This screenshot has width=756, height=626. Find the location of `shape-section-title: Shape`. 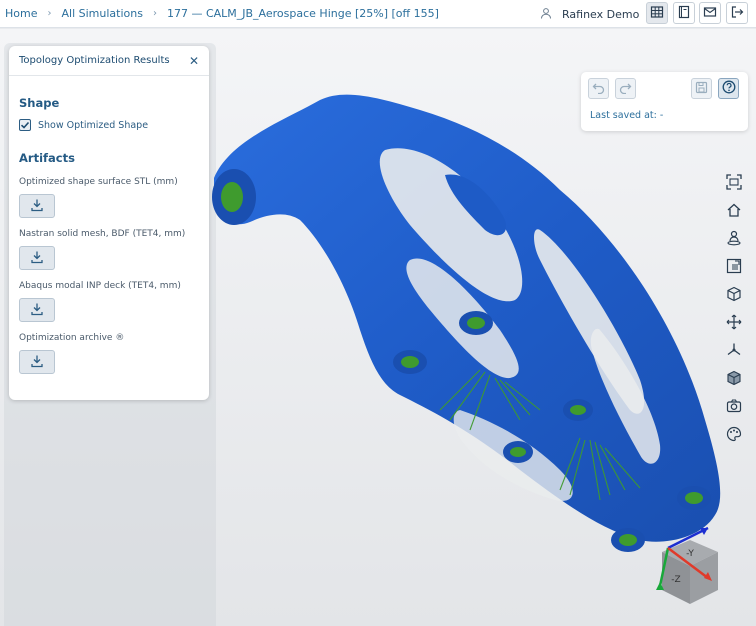

shape-section-title: Shape is located at coordinates (39, 103).